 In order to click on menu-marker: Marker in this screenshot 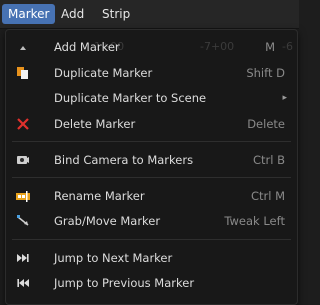, I will do `click(29, 14)`.